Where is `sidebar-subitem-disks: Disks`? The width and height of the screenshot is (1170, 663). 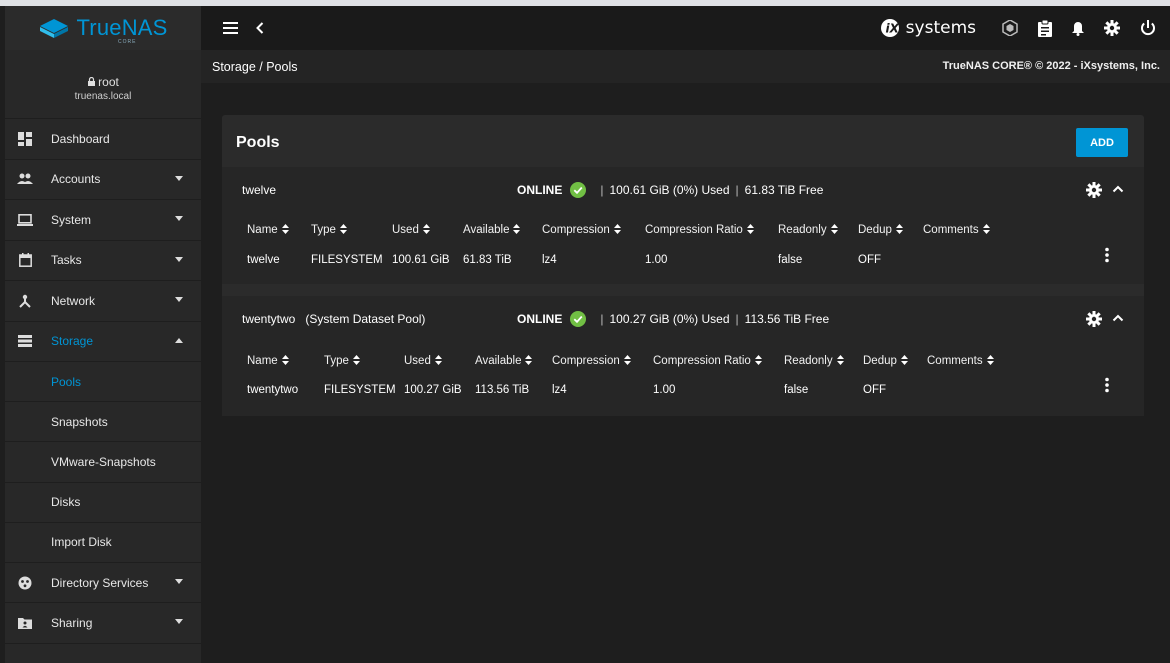
sidebar-subitem-disks: Disks is located at coordinates (103, 503).